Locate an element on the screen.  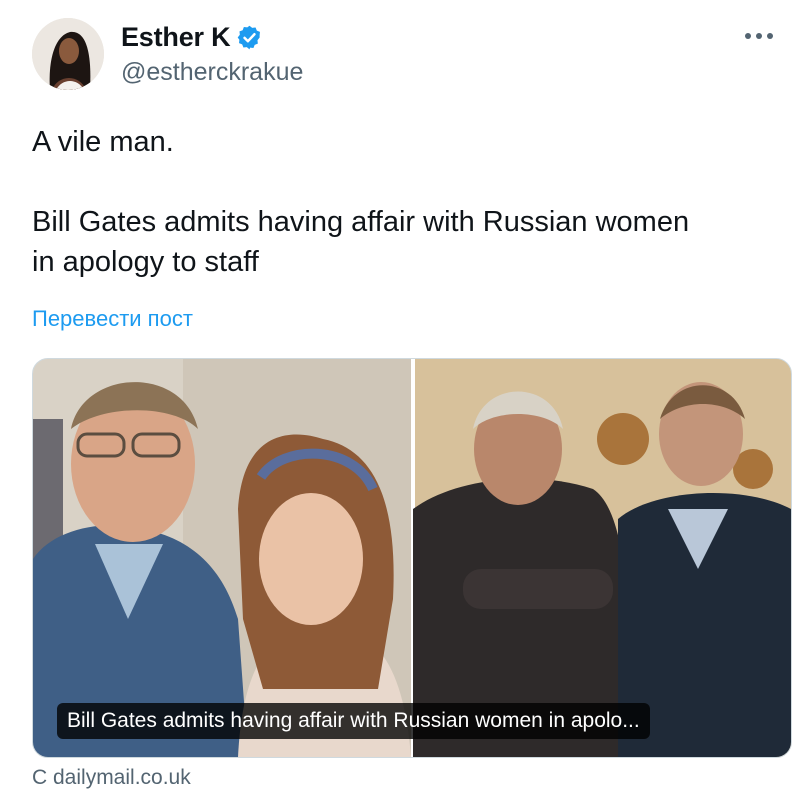
link-source: C dailymail.co.uk is located at coordinates (111, 778).